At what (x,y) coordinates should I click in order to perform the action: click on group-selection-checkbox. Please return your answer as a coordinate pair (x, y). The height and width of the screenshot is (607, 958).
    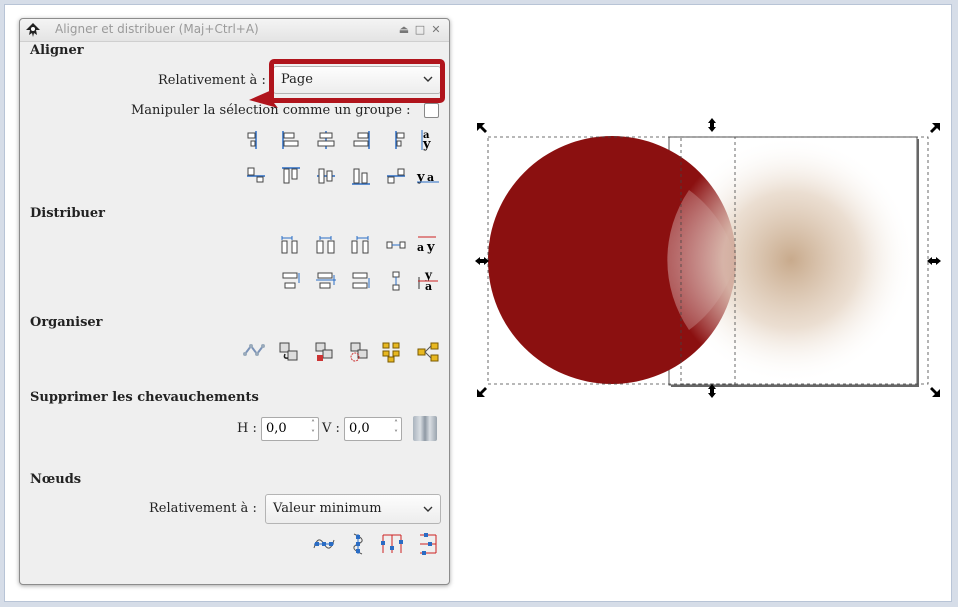
    Looking at the image, I should click on (431, 110).